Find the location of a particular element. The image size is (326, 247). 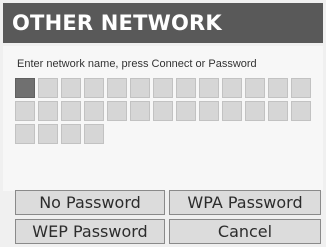

entry-cell-cursor is located at coordinates (25, 88).